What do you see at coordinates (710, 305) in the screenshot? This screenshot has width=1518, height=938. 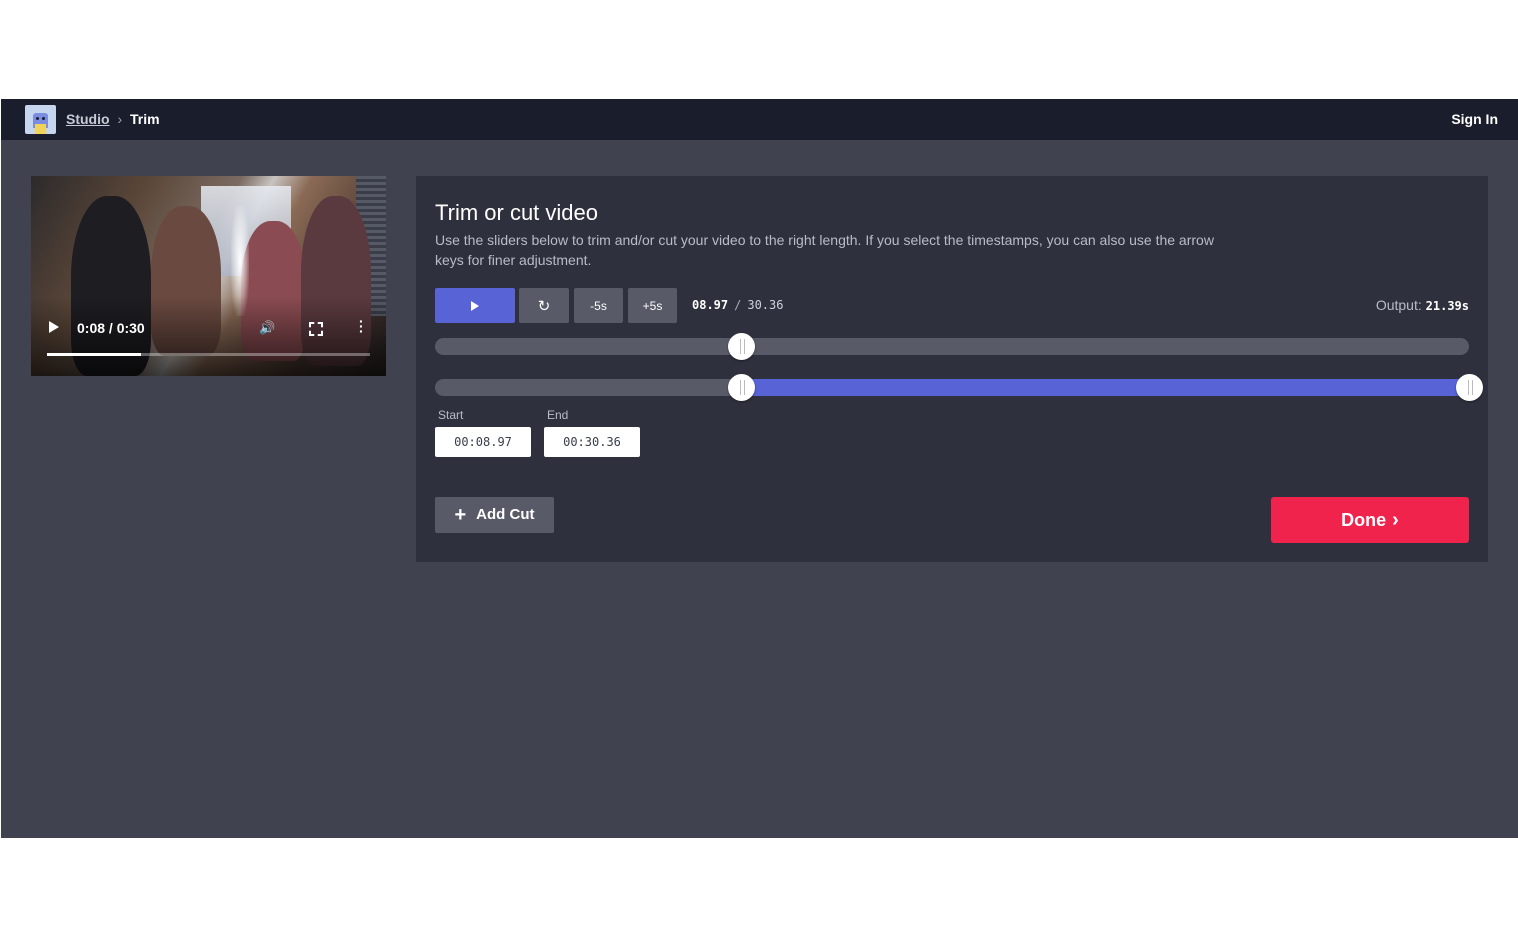 I see `current-time: 08.97` at bounding box center [710, 305].